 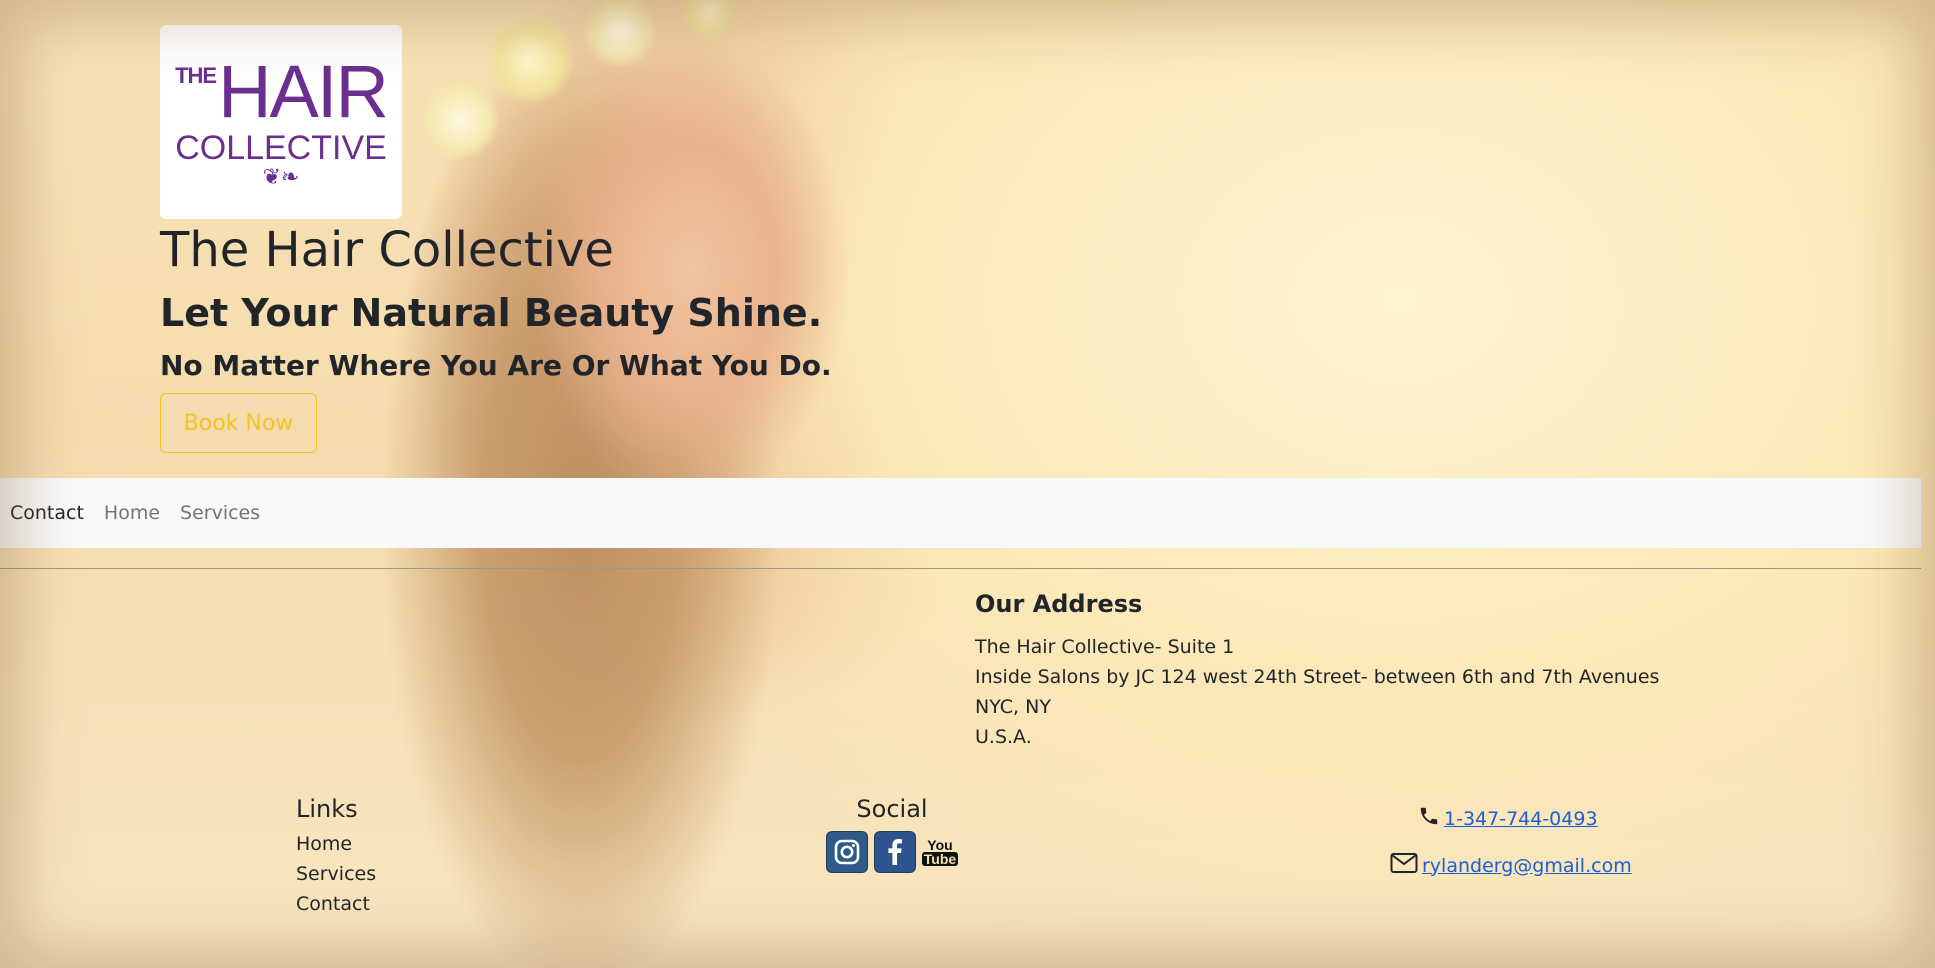 I want to click on hero-tagline: Let Your Natural Beauty Shine., so click(x=491, y=313).